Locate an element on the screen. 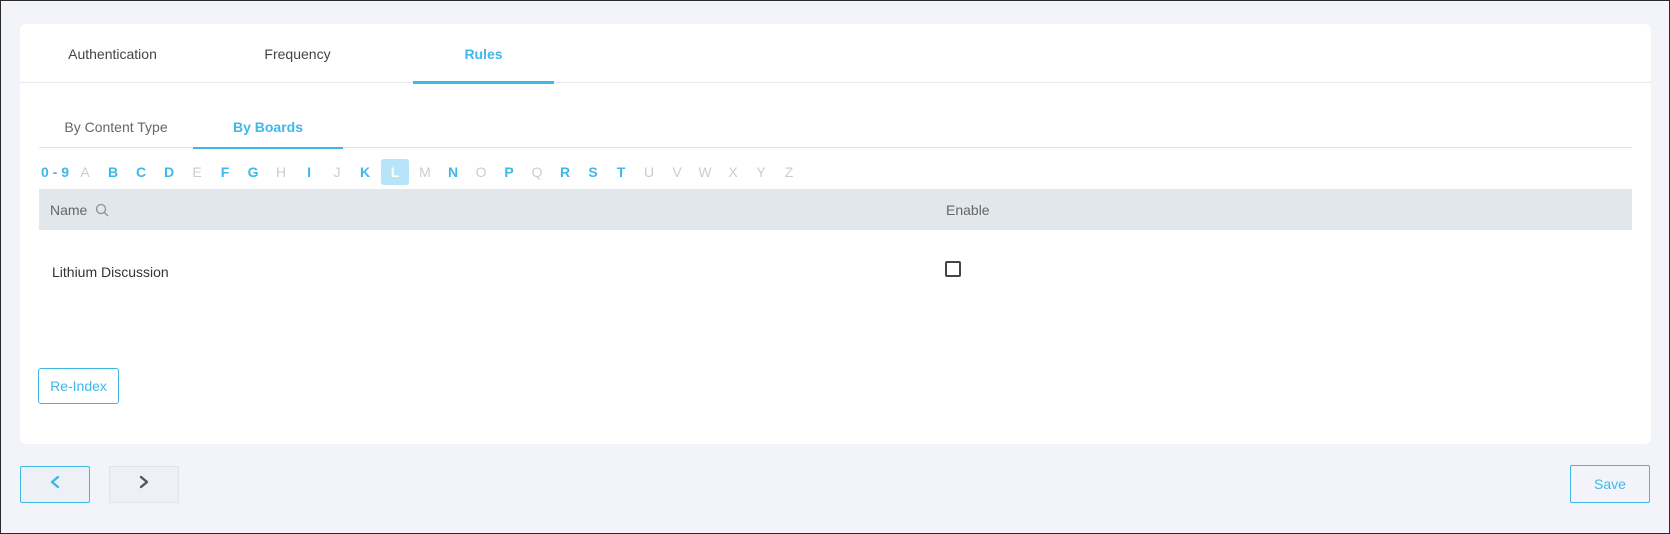 The height and width of the screenshot is (534, 1670). alphabet-letter-y: Y is located at coordinates (761, 172).